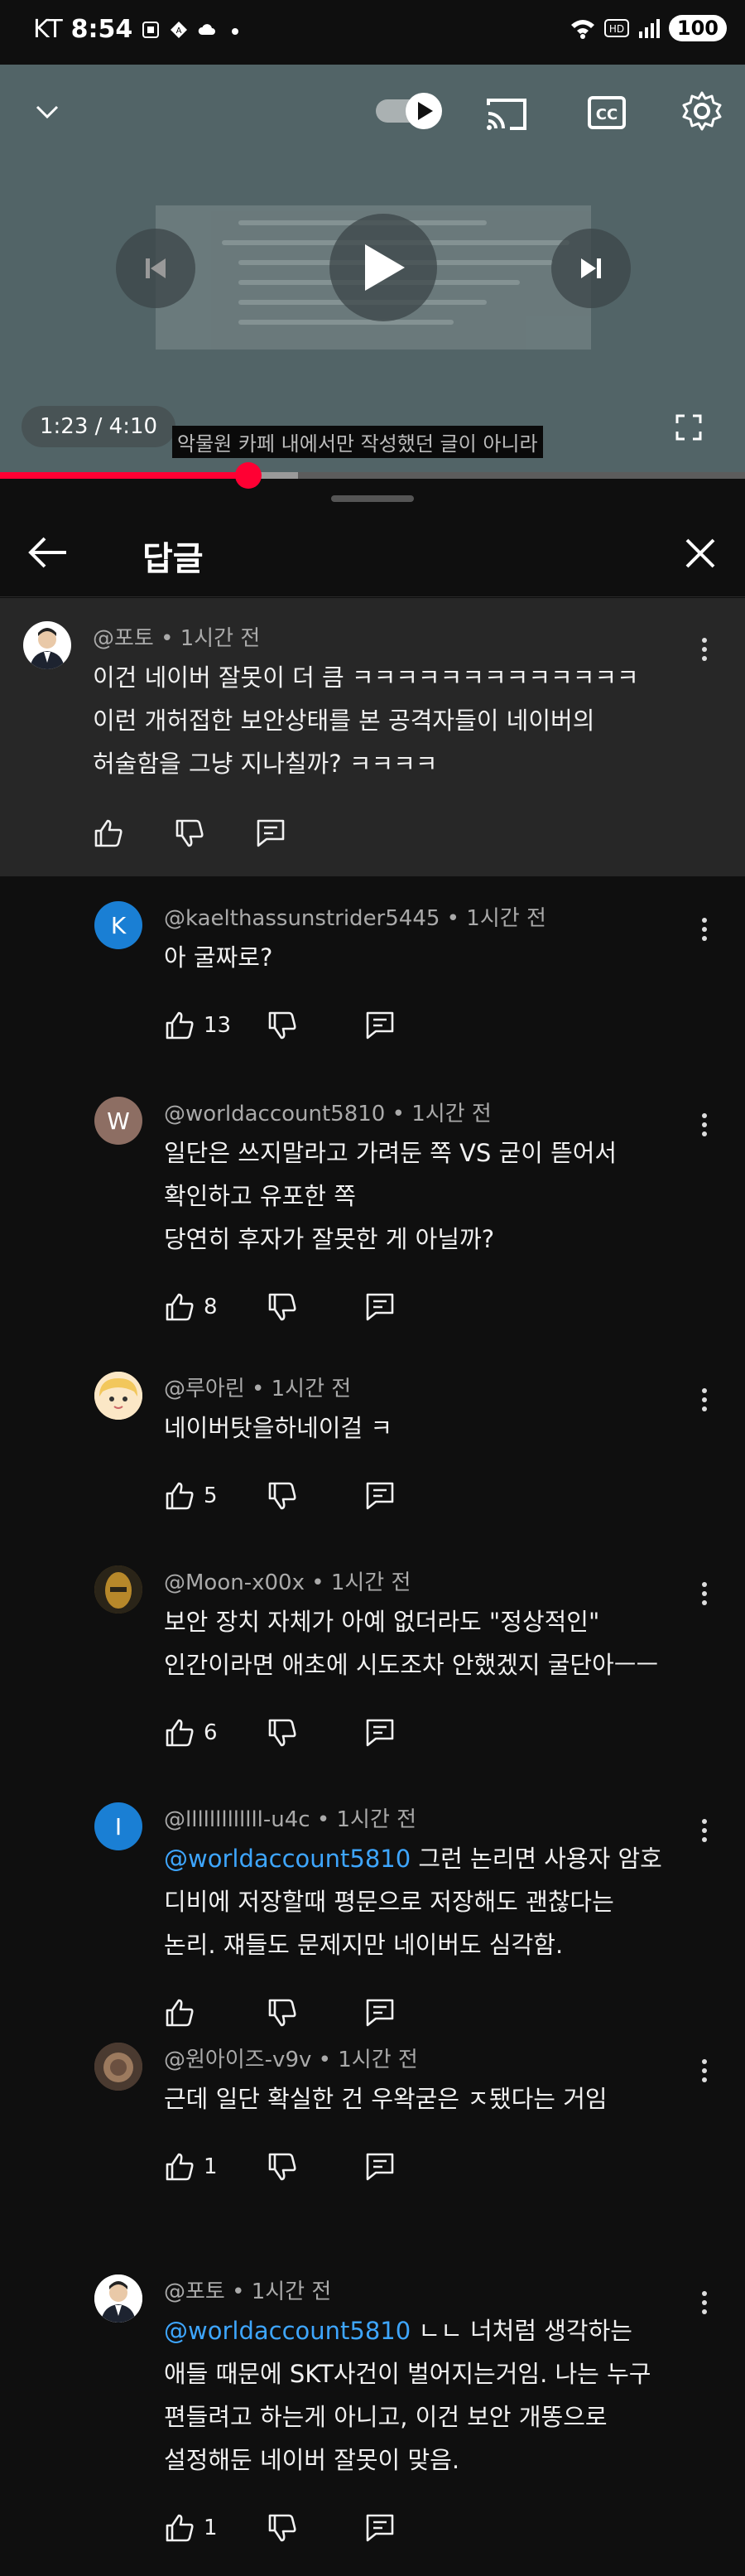 The image size is (745, 2576). I want to click on play-icon, so click(385, 267).